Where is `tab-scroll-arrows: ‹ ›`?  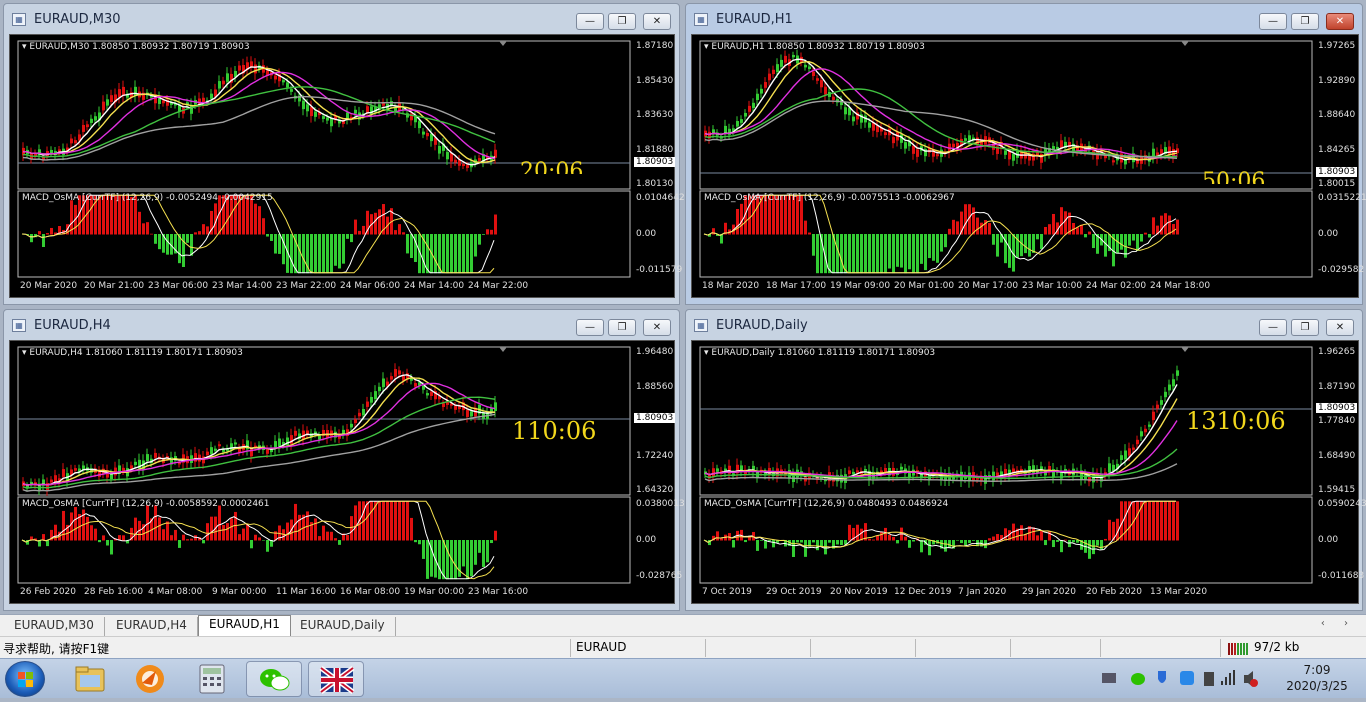 tab-scroll-arrows: ‹ › is located at coordinates (1338, 623).